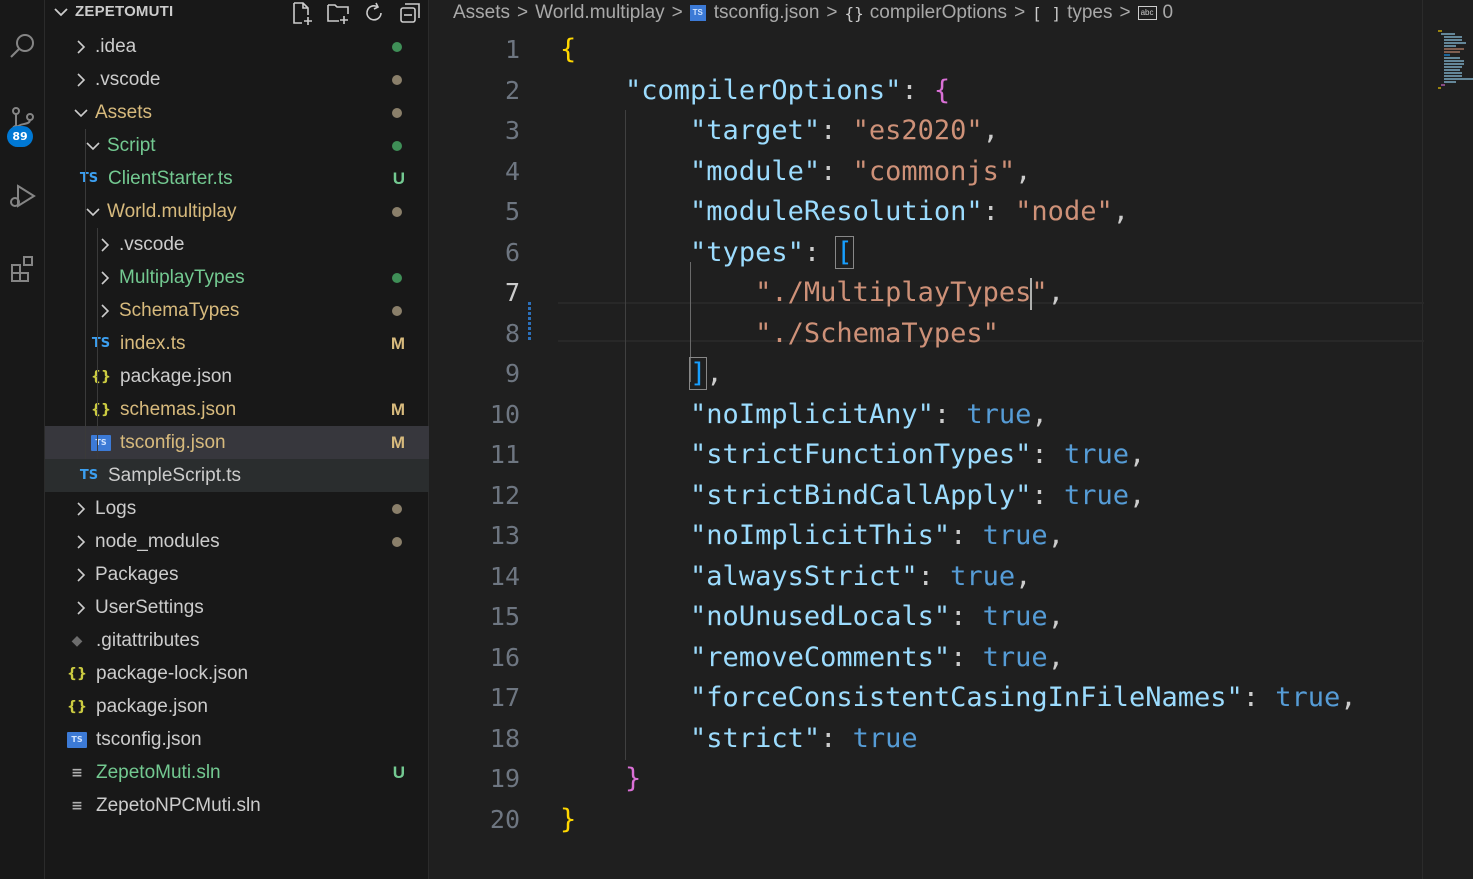  Describe the element at coordinates (237, 772) in the screenshot. I see `tree-file-item: ≡ ZepetoMuti.sln U` at that location.